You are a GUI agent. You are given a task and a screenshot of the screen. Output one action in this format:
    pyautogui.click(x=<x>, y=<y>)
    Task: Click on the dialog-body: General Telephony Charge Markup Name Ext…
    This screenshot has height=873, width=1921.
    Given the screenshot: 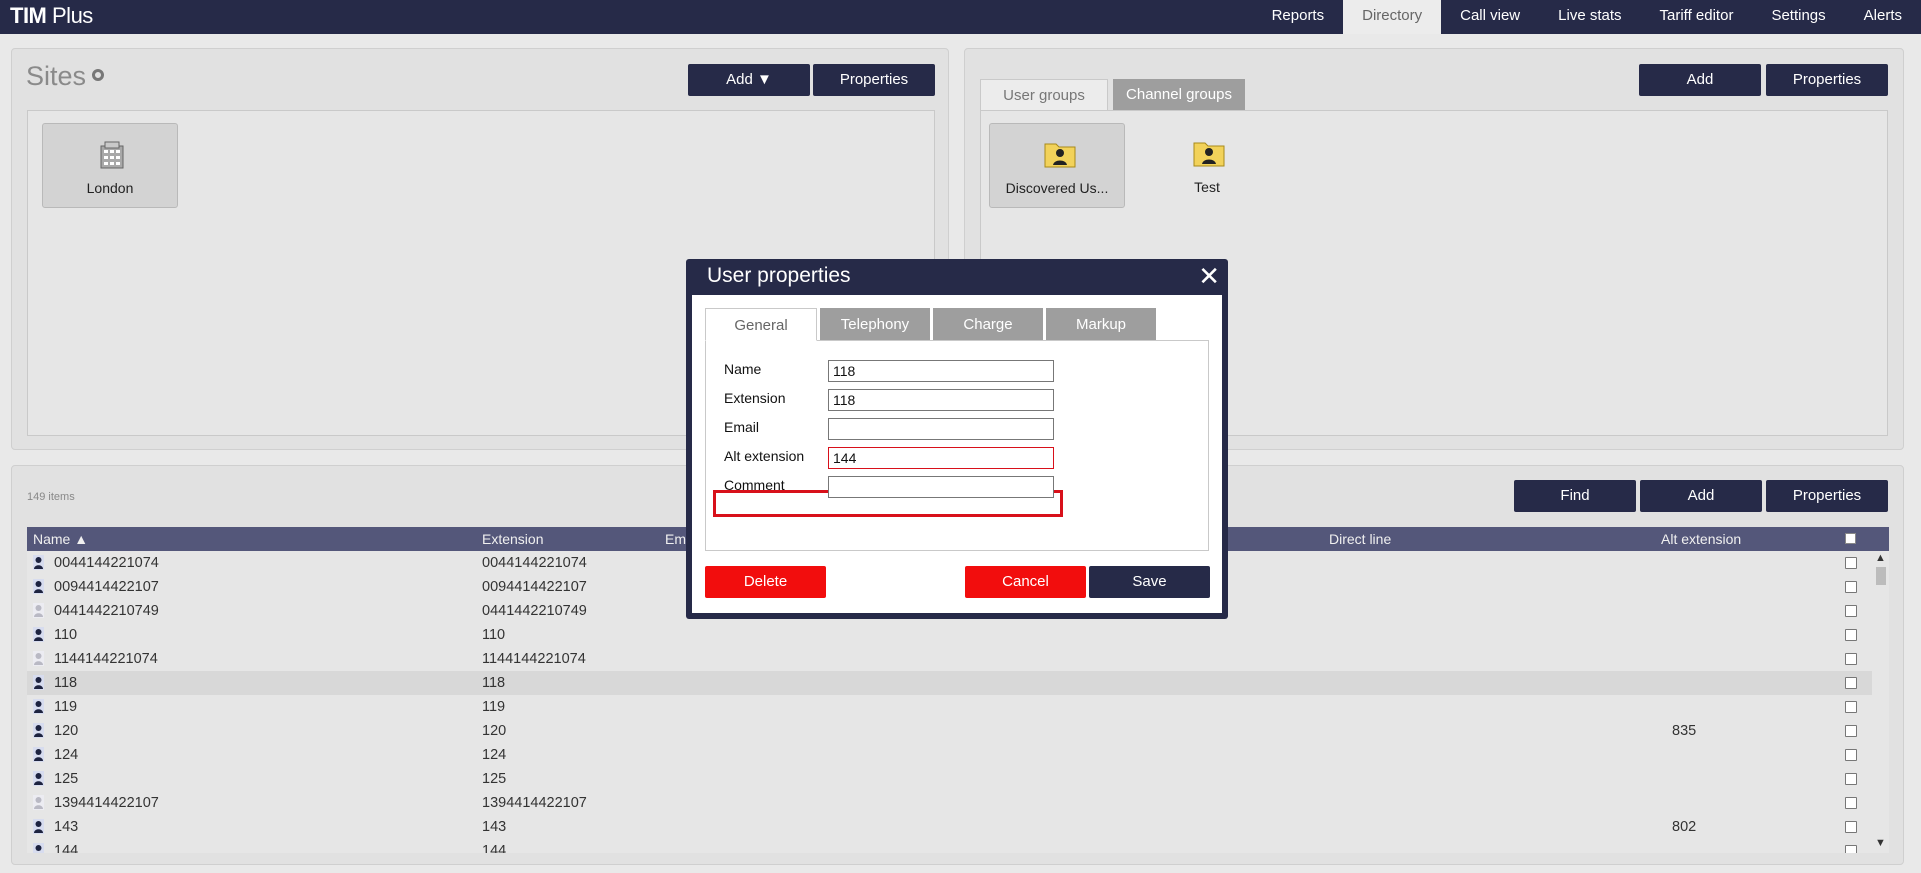 What is the action you would take?
    pyautogui.click(x=957, y=454)
    